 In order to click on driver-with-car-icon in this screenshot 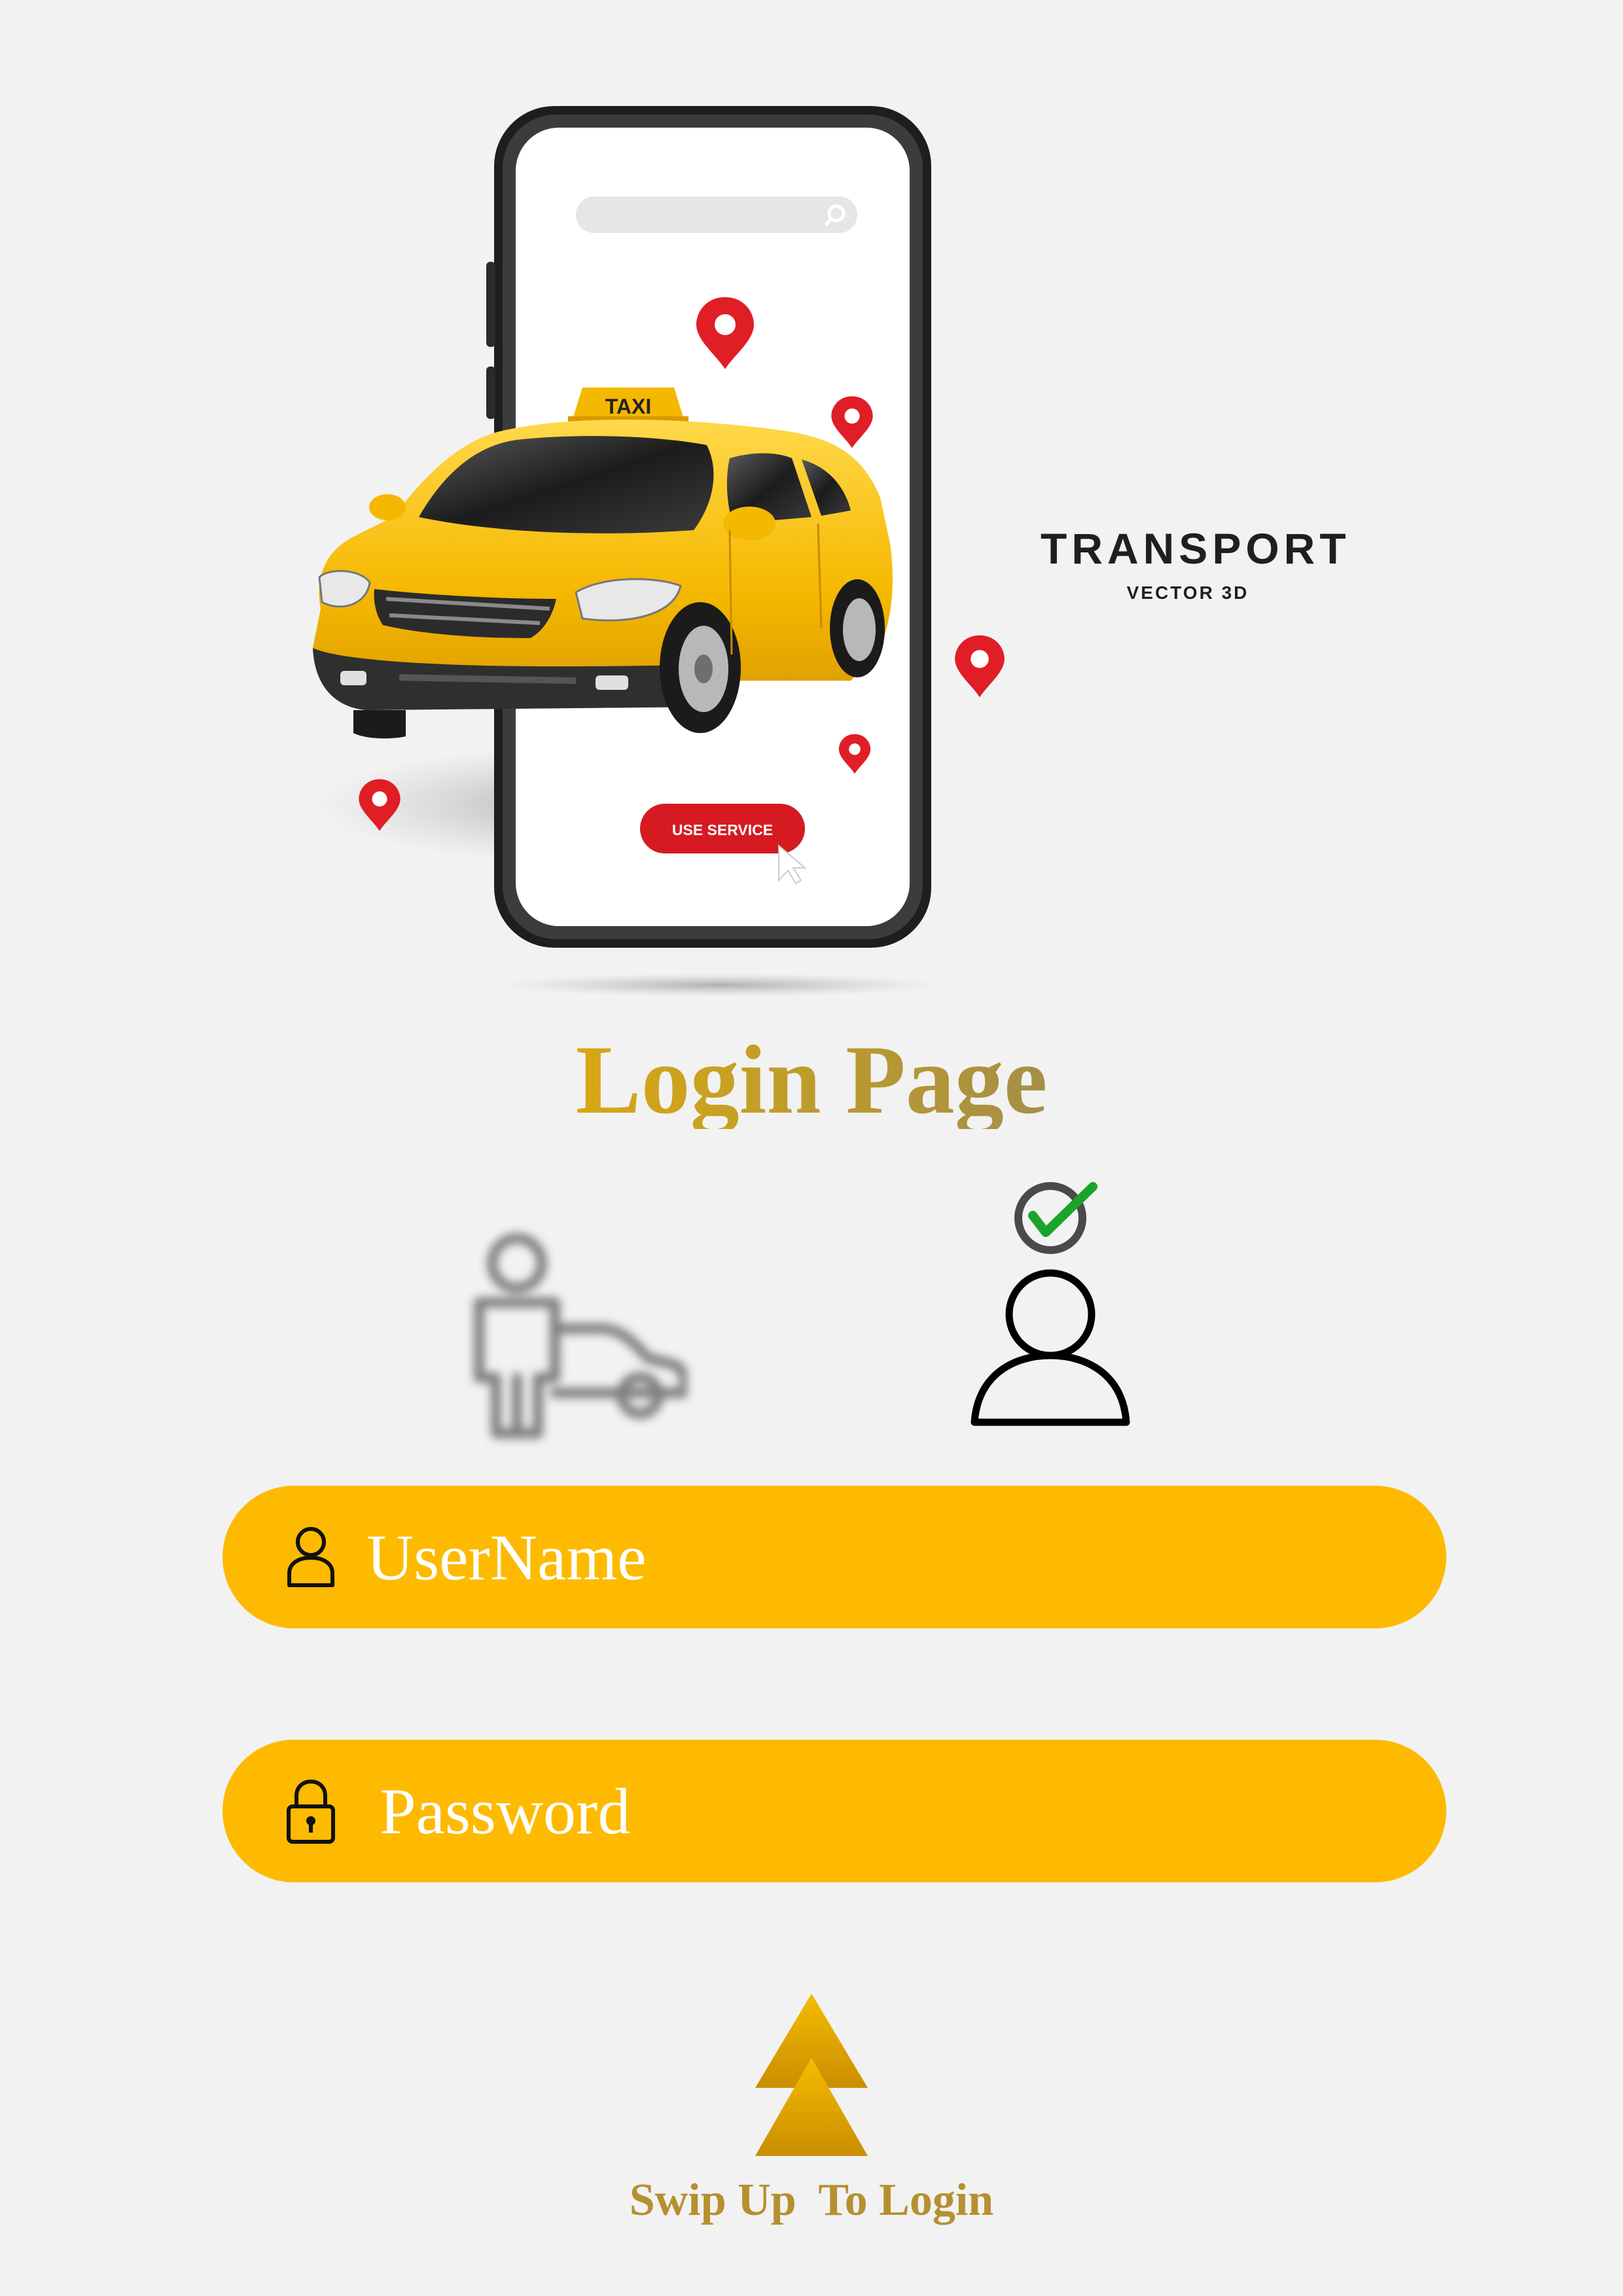, I will do `click(582, 1336)`.